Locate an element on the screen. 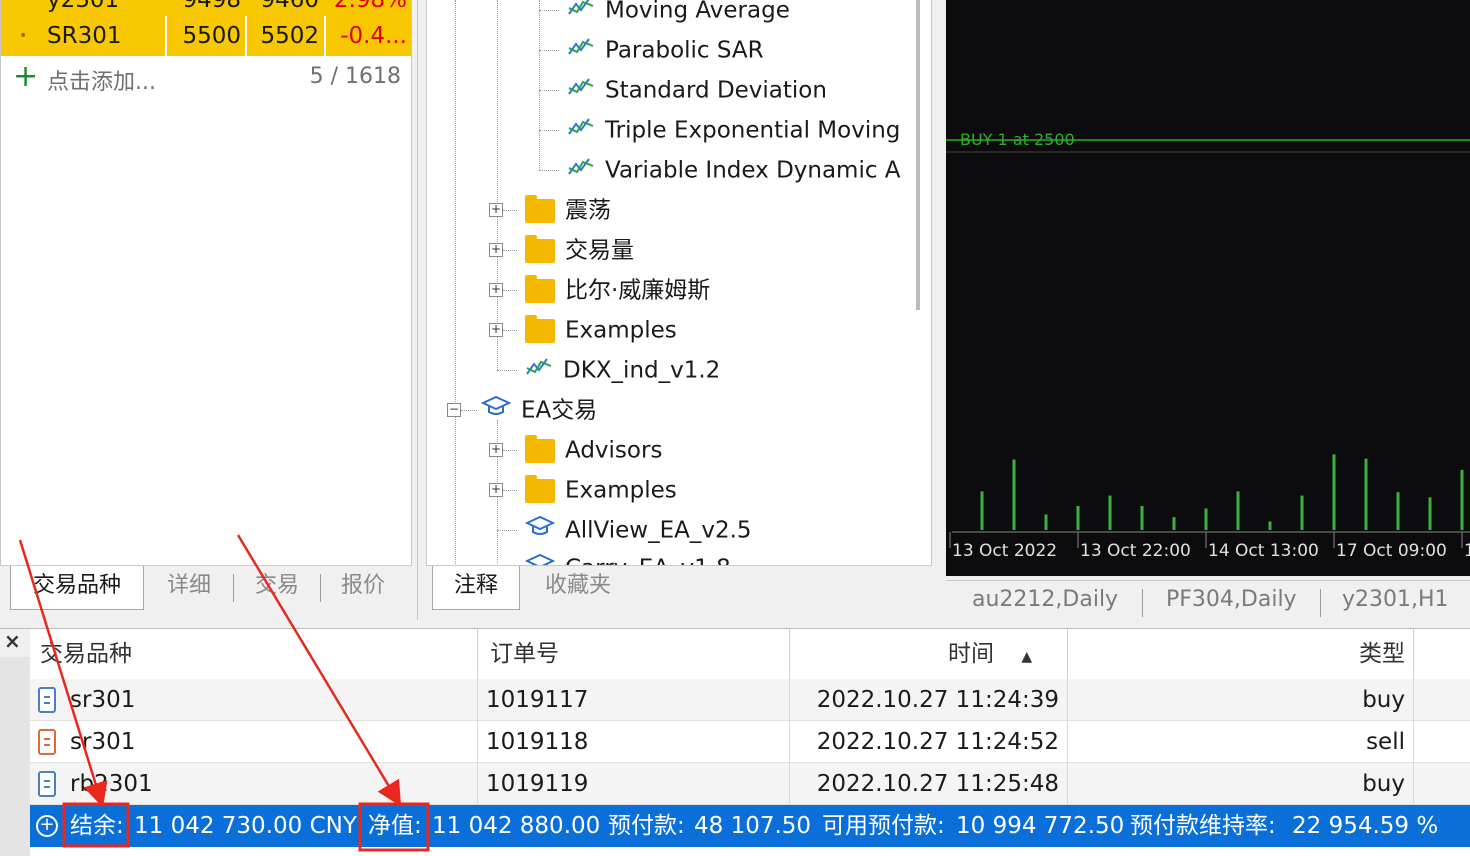  nav-expert-item: AllView_EA_v2.5 is located at coordinates (638, 530).